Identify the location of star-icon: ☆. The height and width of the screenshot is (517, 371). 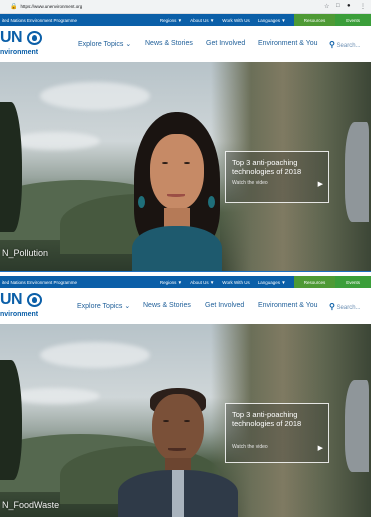
(326, 6).